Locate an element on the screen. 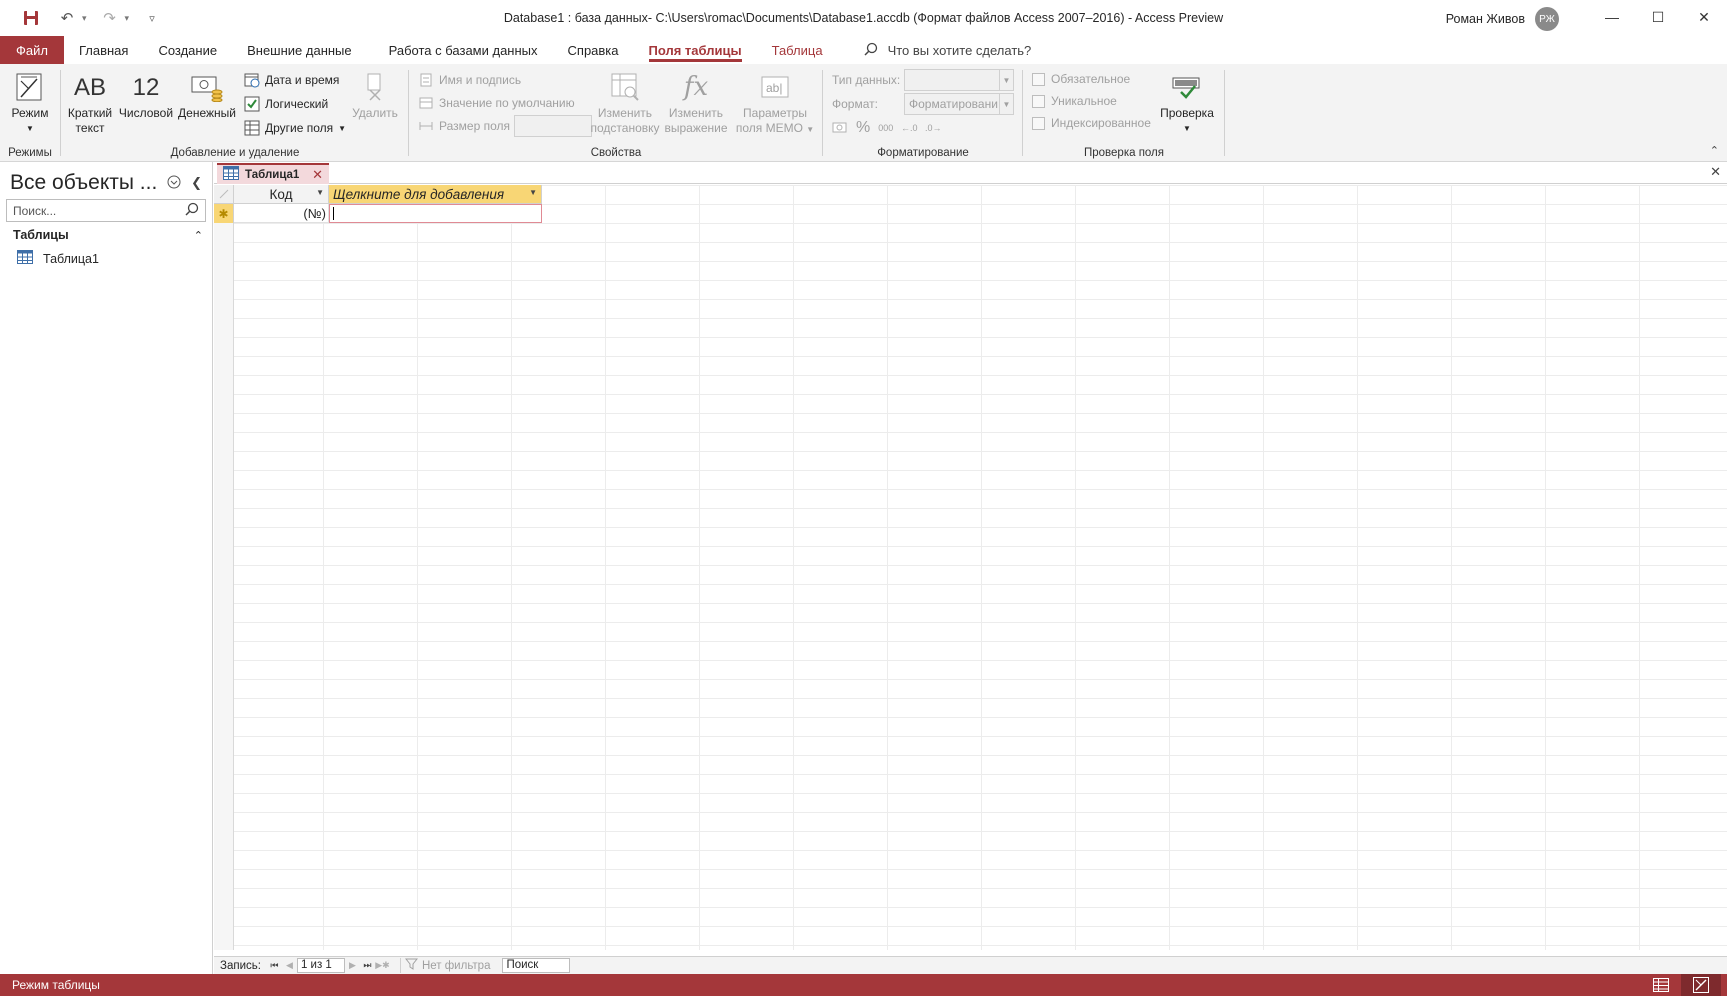  document-tab-table1: Таблица1 ✕ is located at coordinates (273, 173).